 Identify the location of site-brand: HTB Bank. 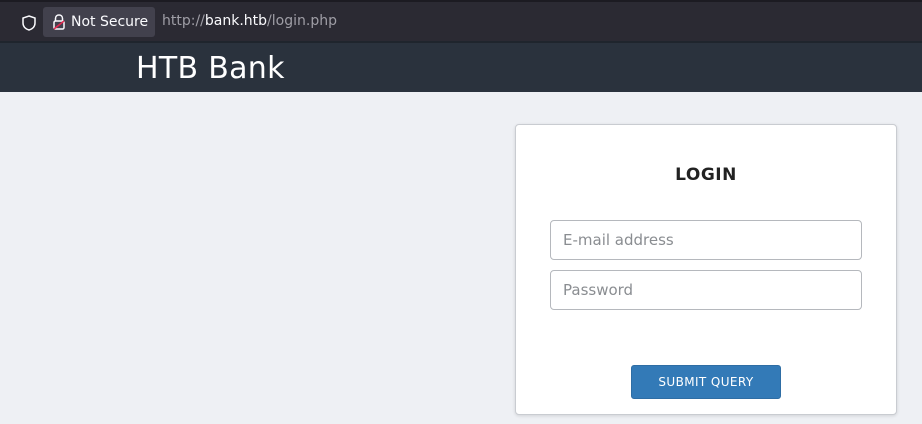
(210, 68).